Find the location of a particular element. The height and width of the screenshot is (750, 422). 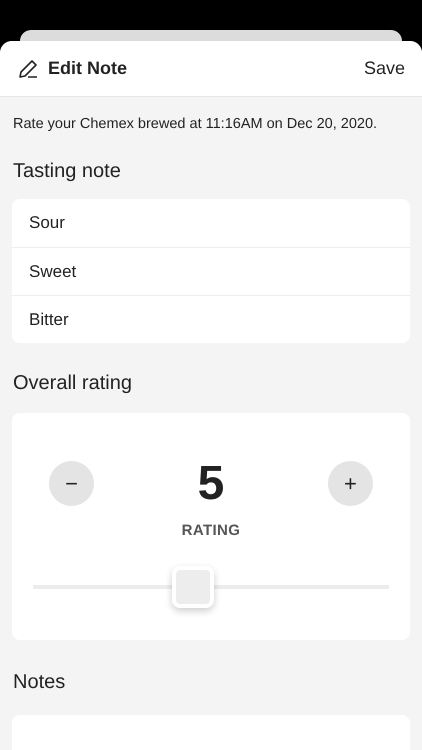

rating-value: 5 is located at coordinates (211, 484).